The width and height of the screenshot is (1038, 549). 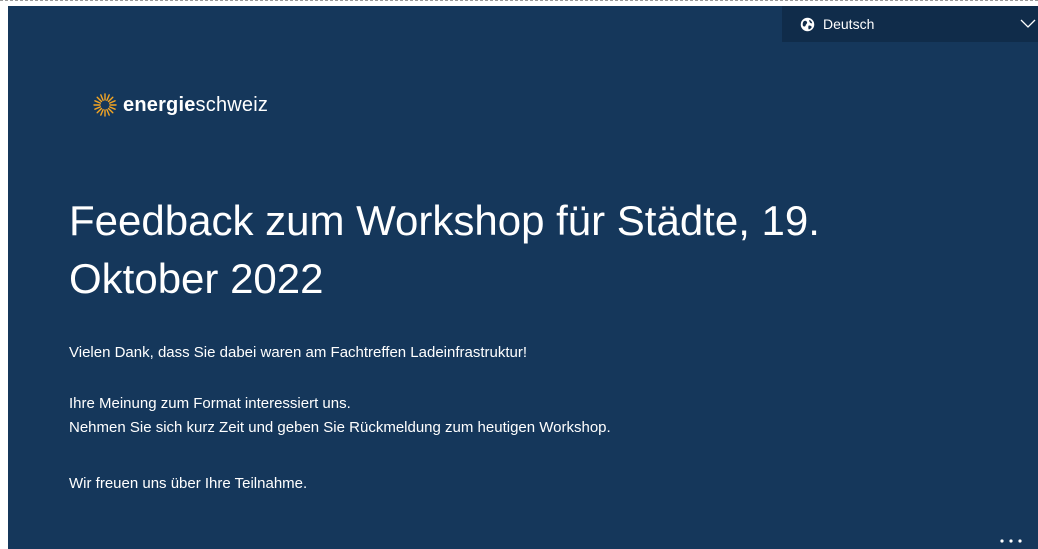 I want to click on form-closing-text: Wir freuen uns über Ihre Teilnahme., so click(x=188, y=483).